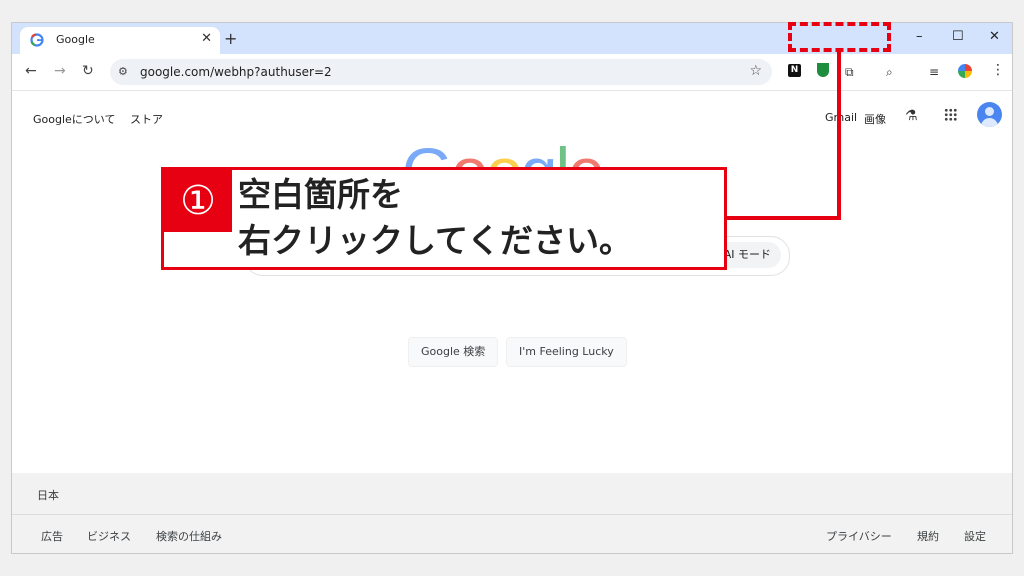 This screenshot has height=576, width=1024. I want to click on bookmark-star-icon: ☆, so click(755, 71).